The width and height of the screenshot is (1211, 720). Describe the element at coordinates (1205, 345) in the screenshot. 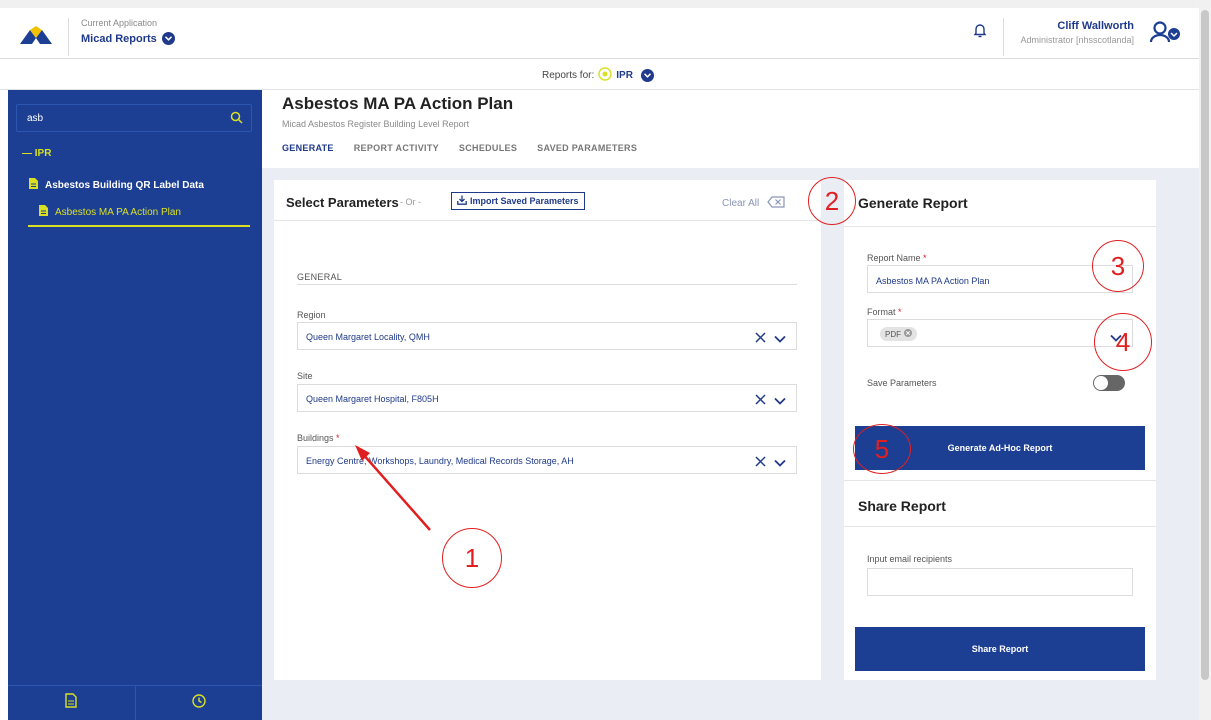

I see `scrollbar-thumb` at that location.